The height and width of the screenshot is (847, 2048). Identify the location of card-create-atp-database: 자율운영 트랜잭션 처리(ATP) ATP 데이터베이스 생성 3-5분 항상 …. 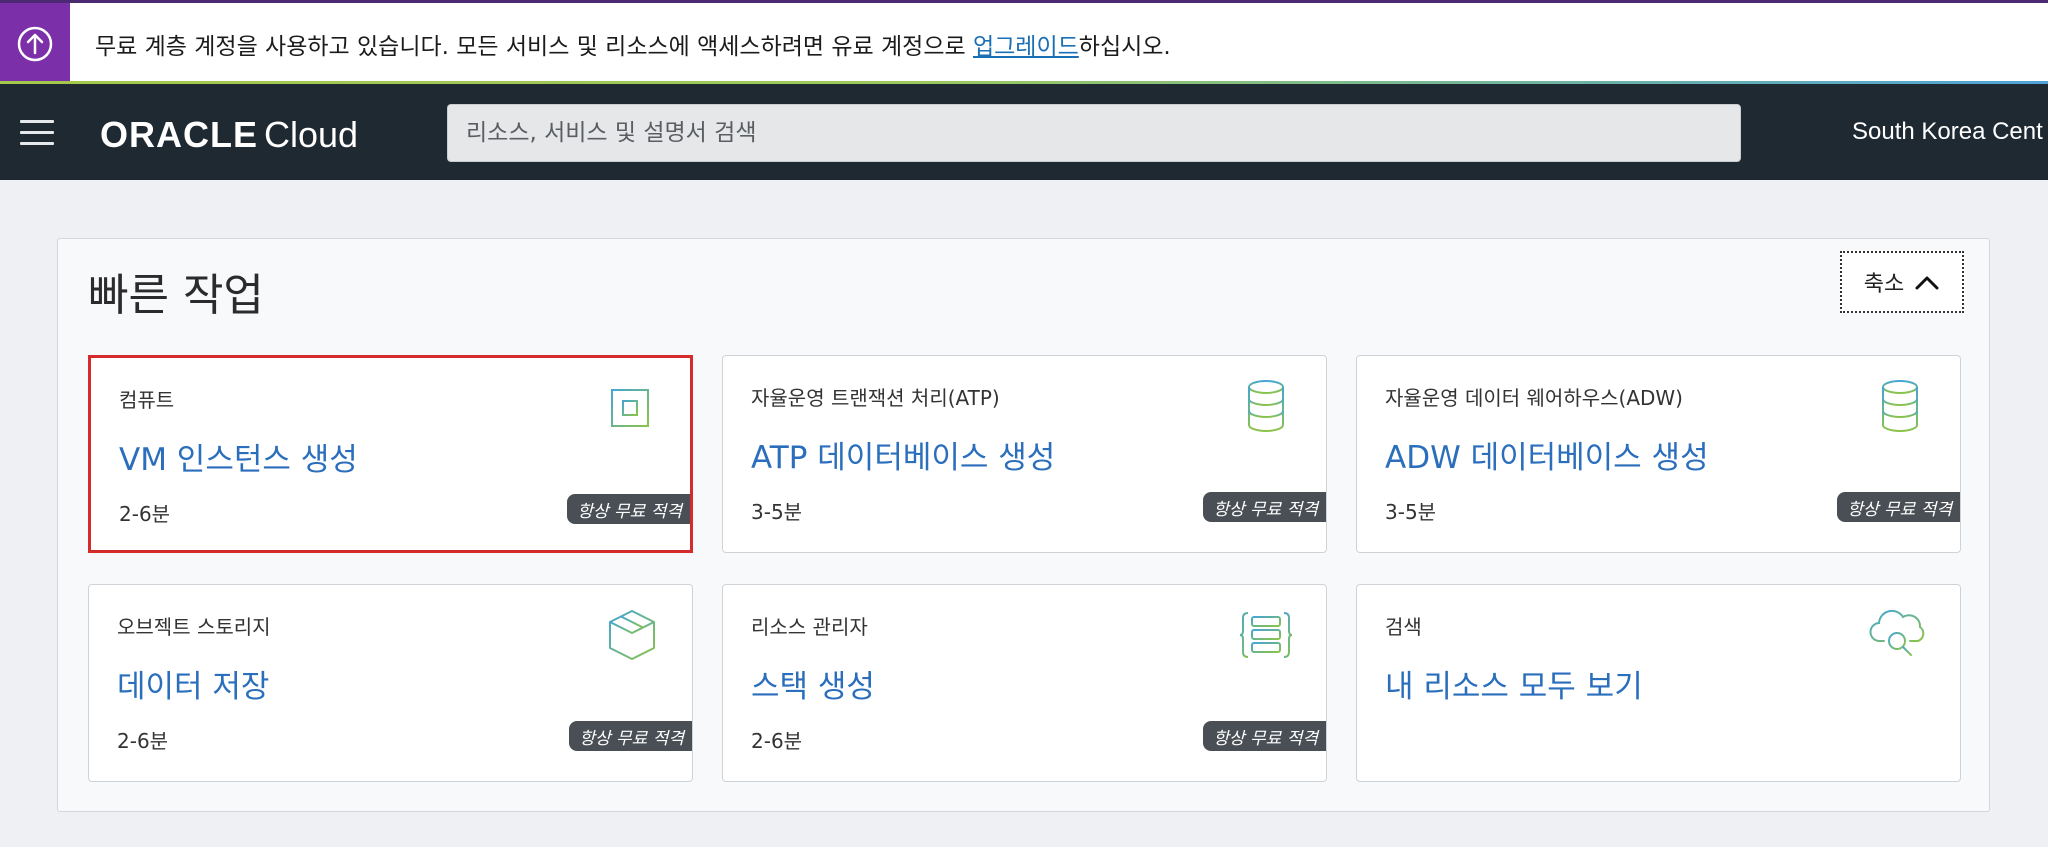
(1024, 454).